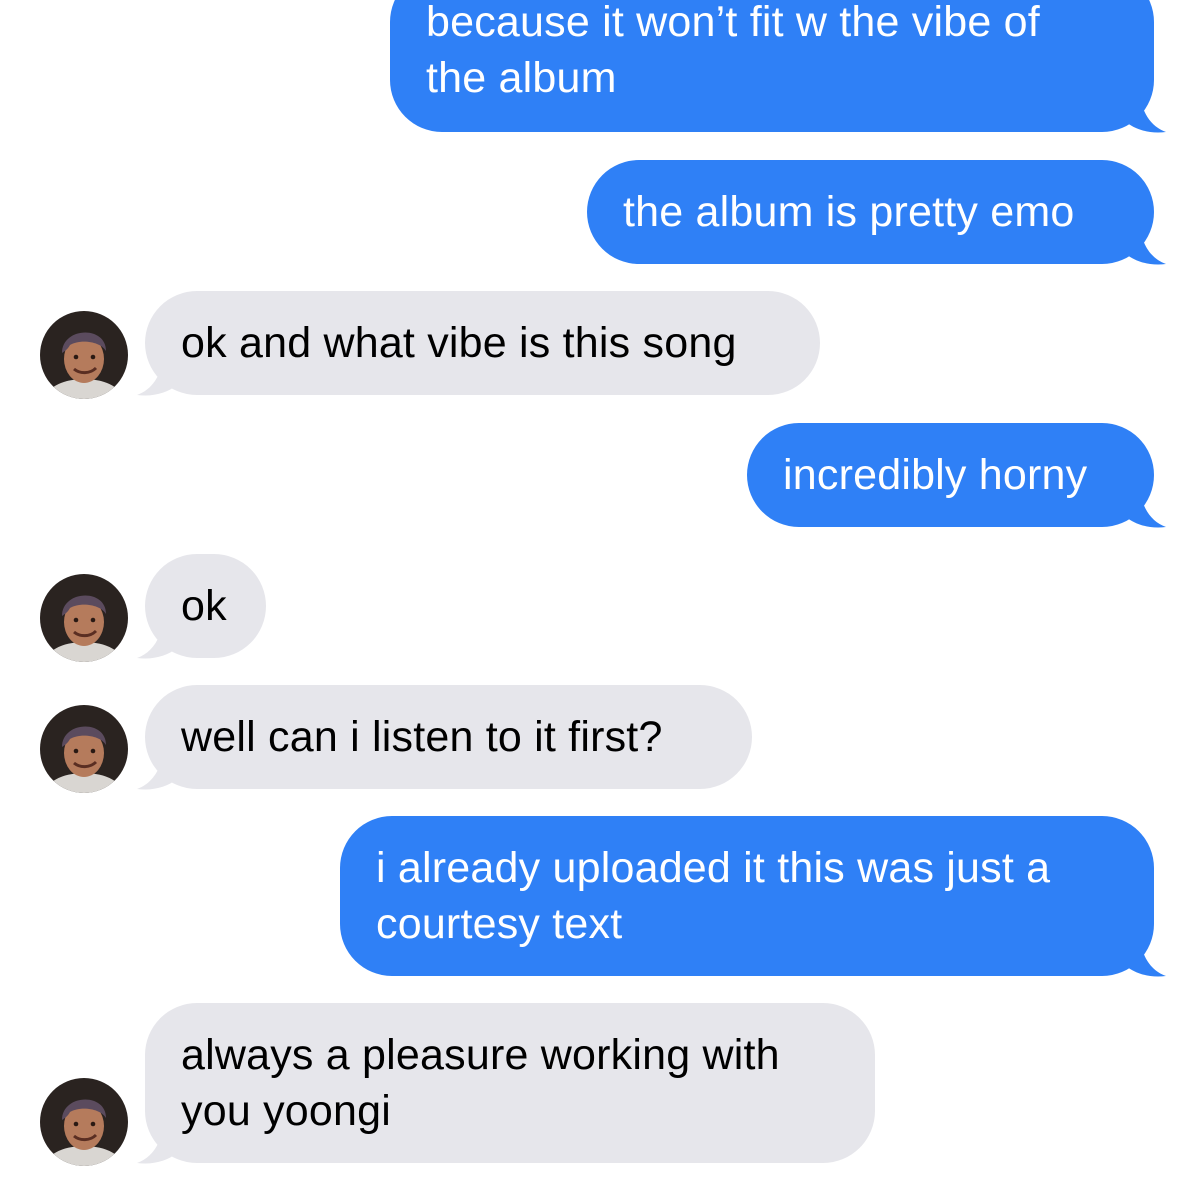  I want to click on message-text-line: i already uploaded it this was just a, so click(713, 868).